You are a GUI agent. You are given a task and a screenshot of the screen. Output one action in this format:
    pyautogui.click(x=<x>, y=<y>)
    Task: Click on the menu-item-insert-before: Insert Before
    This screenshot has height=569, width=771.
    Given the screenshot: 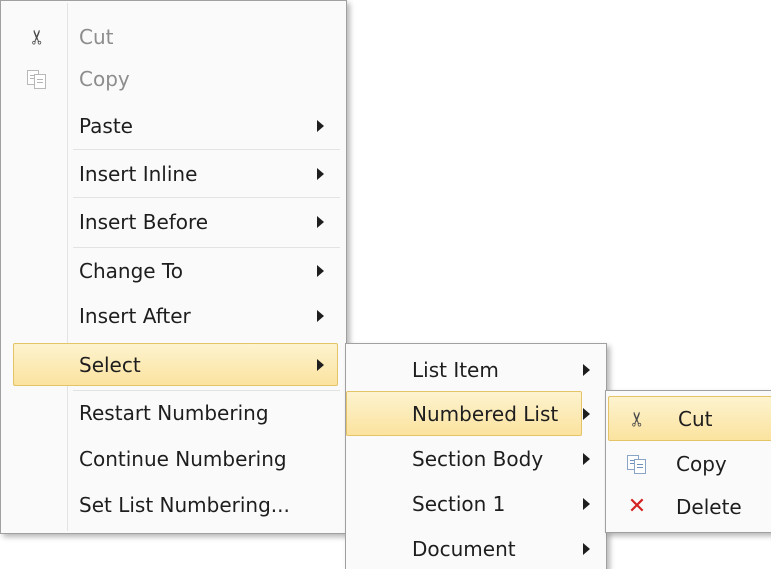 What is the action you would take?
    pyautogui.click(x=173, y=222)
    